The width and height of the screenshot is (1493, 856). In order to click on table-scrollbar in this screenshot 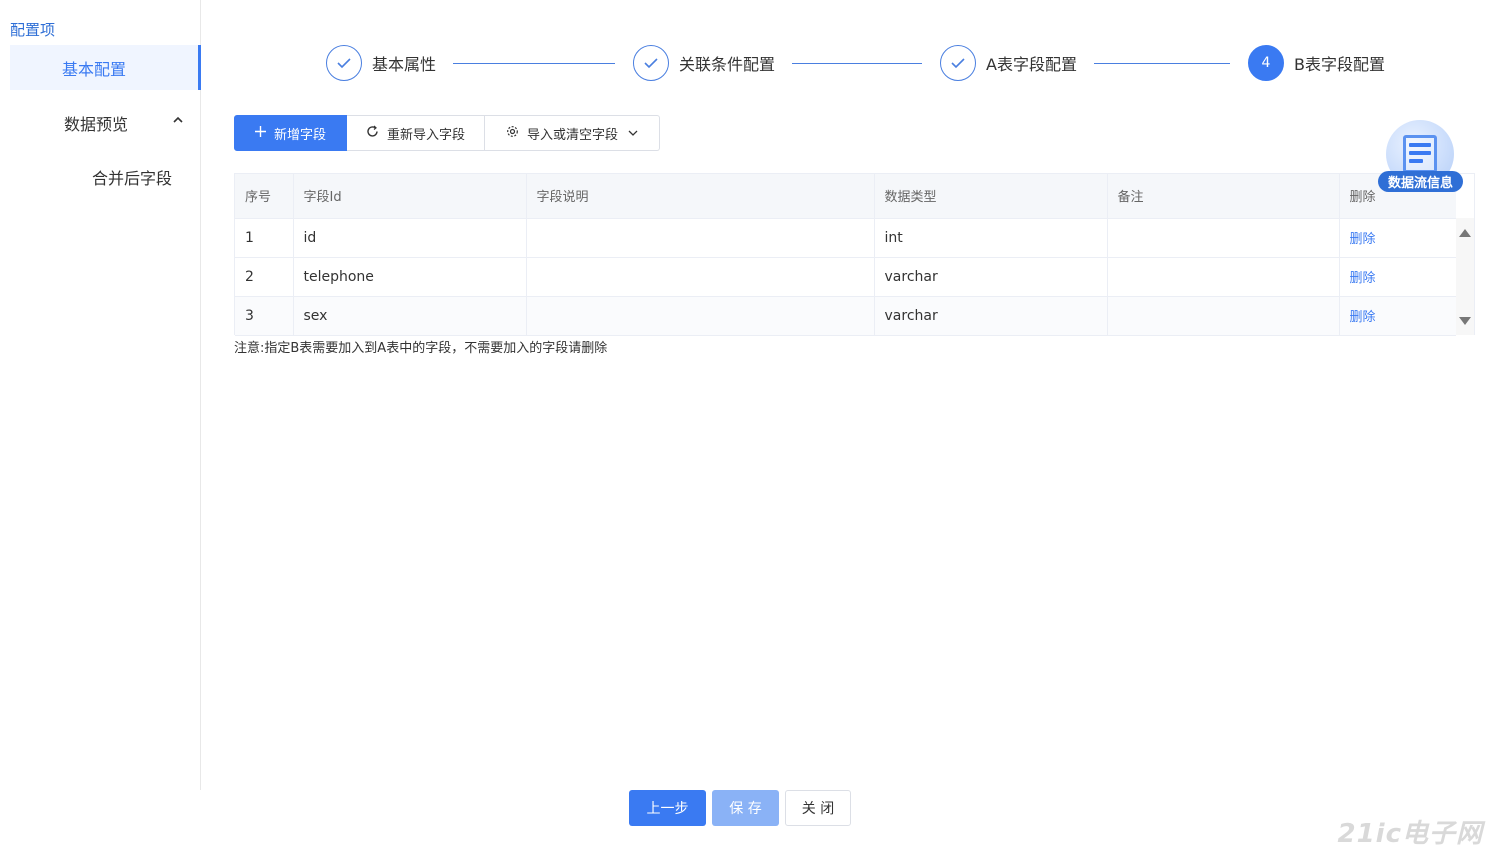, I will do `click(1465, 276)`.